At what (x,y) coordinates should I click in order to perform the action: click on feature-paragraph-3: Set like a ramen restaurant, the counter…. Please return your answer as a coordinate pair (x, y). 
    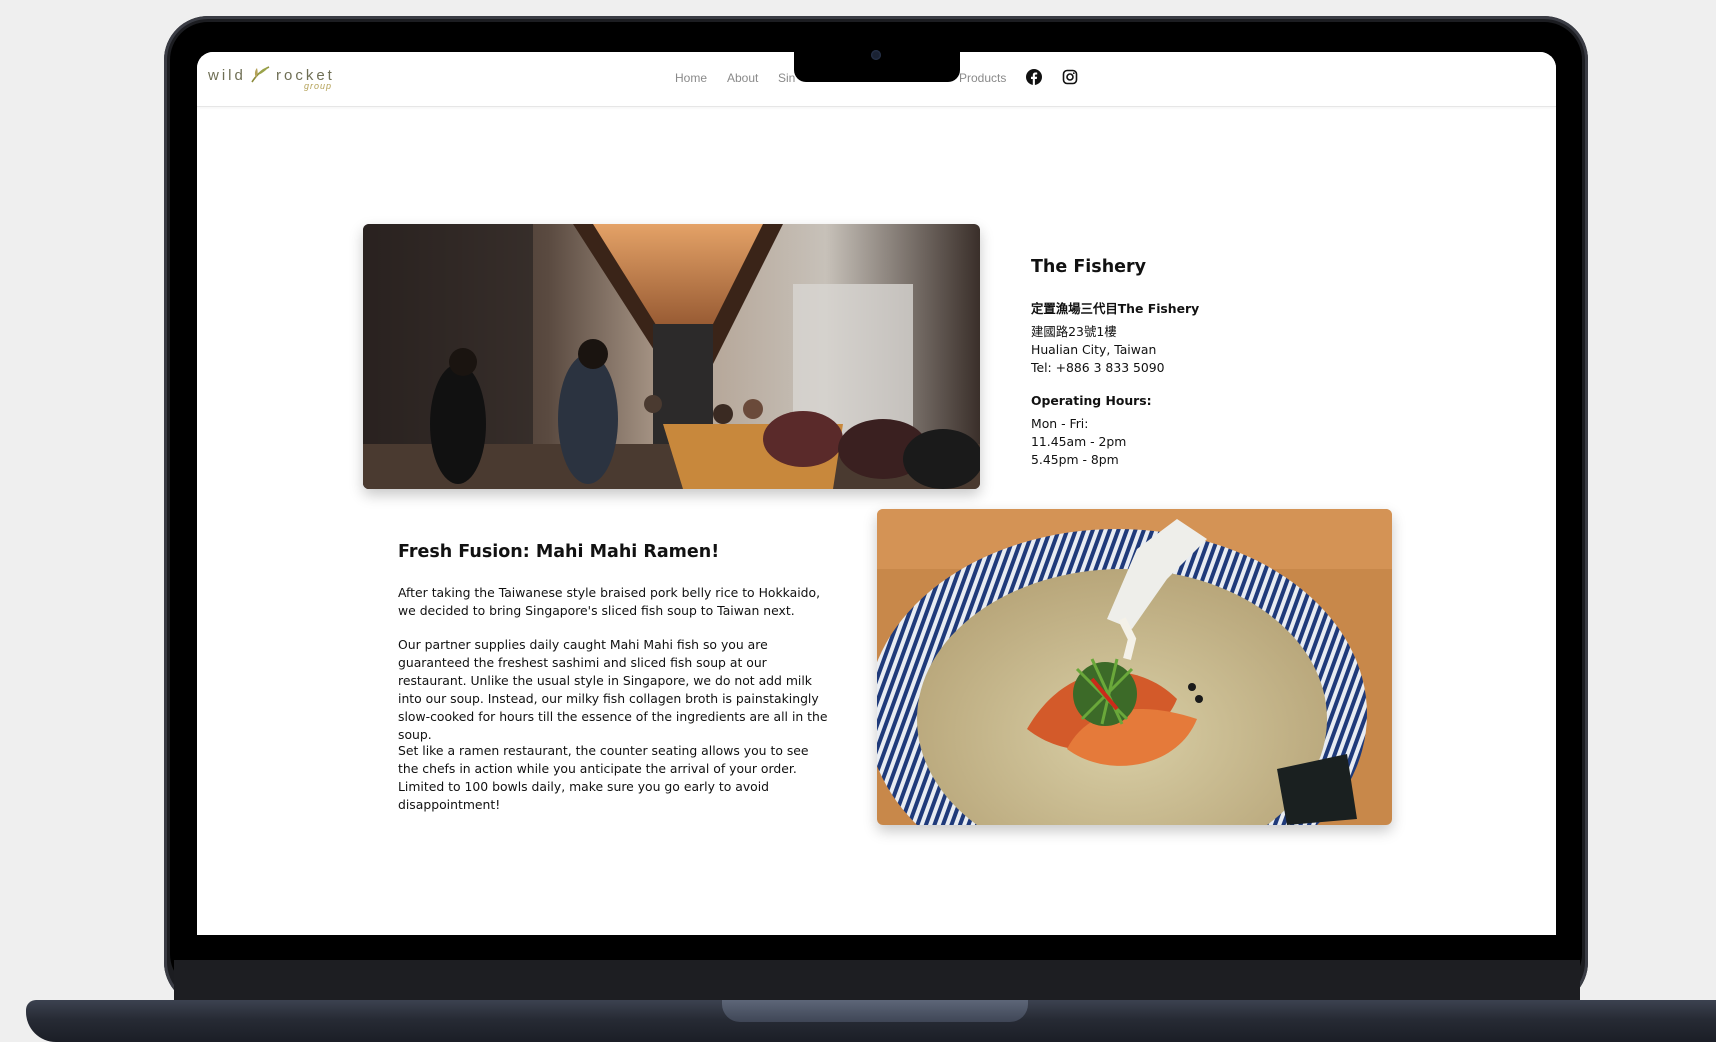
    Looking at the image, I should click on (603, 777).